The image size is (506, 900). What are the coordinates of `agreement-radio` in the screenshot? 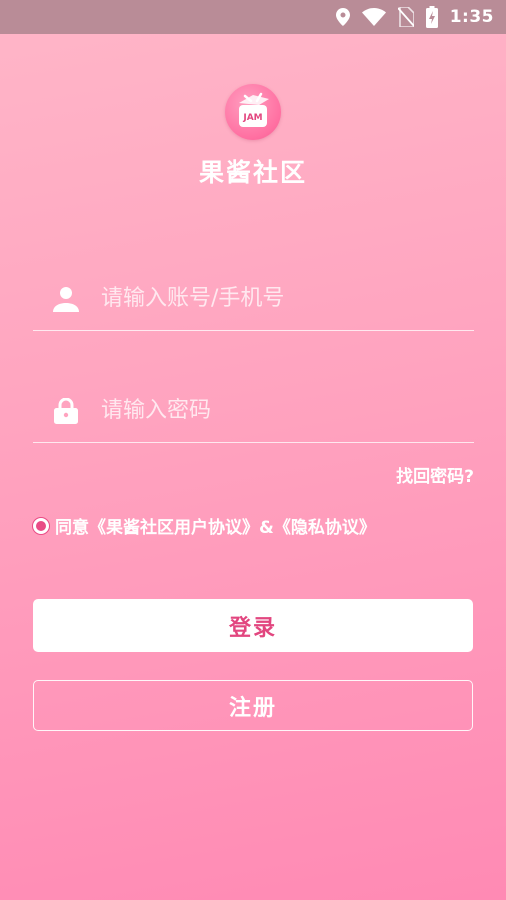 It's located at (41, 525).